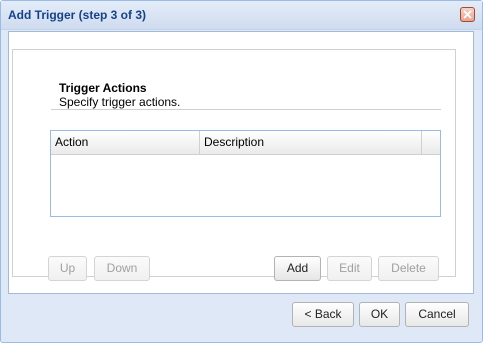  I want to click on edit-button: Edit, so click(349, 268).